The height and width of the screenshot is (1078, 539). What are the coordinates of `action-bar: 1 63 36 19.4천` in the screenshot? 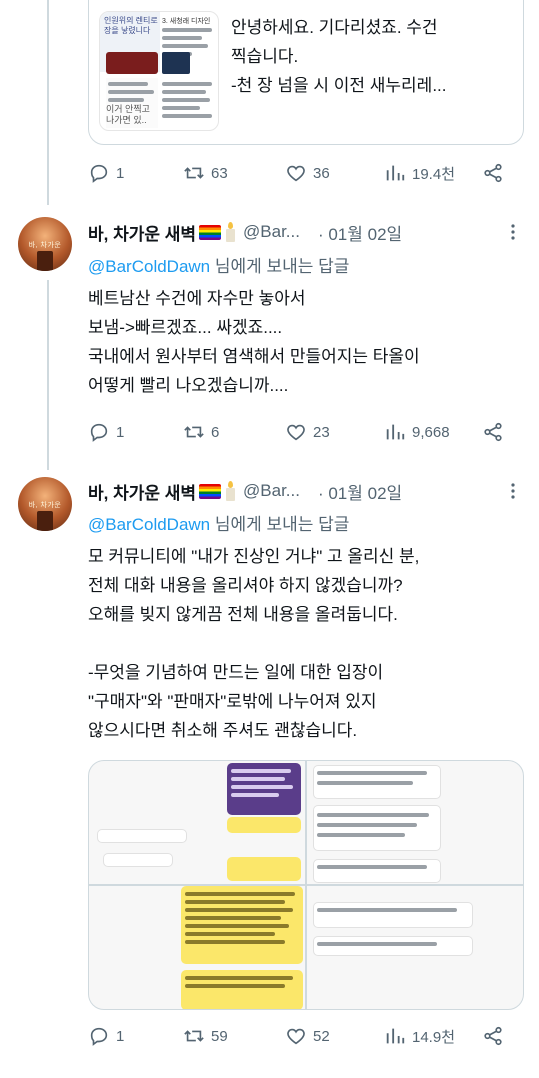 It's located at (306, 173).